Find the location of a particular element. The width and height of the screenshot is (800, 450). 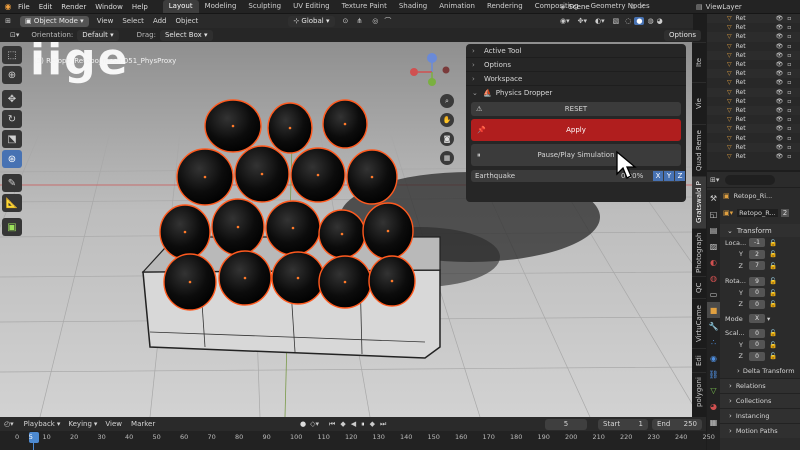

end-frame-field: End 250 is located at coordinates (677, 424).